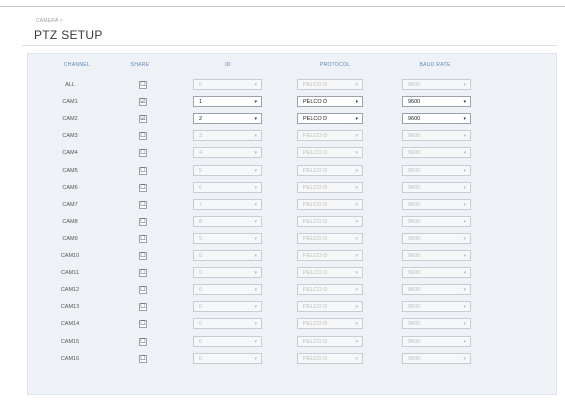 This screenshot has height=408, width=565. I want to click on id-select: 6 ▾, so click(227, 187).